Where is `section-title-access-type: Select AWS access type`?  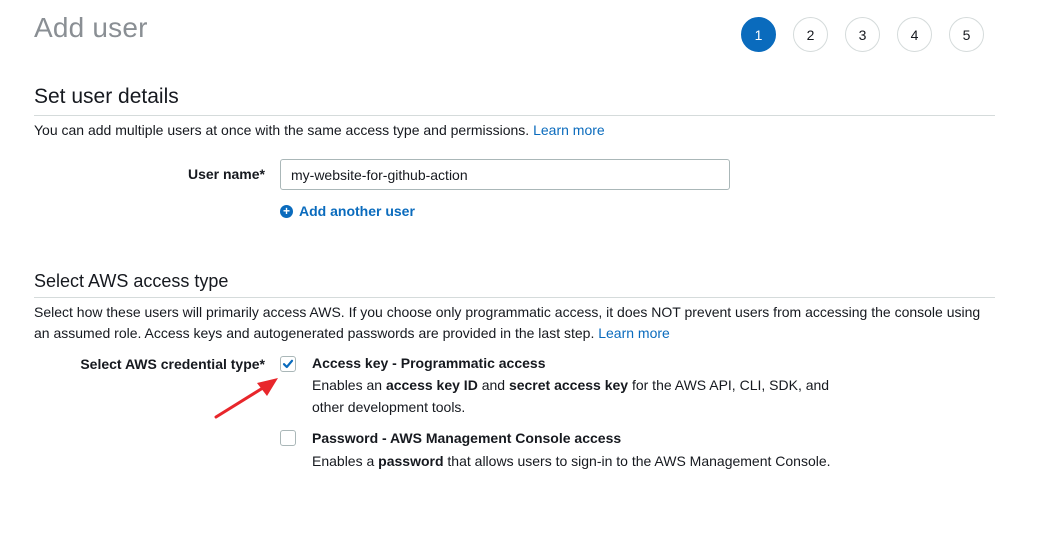
section-title-access-type: Select AWS access type is located at coordinates (131, 281).